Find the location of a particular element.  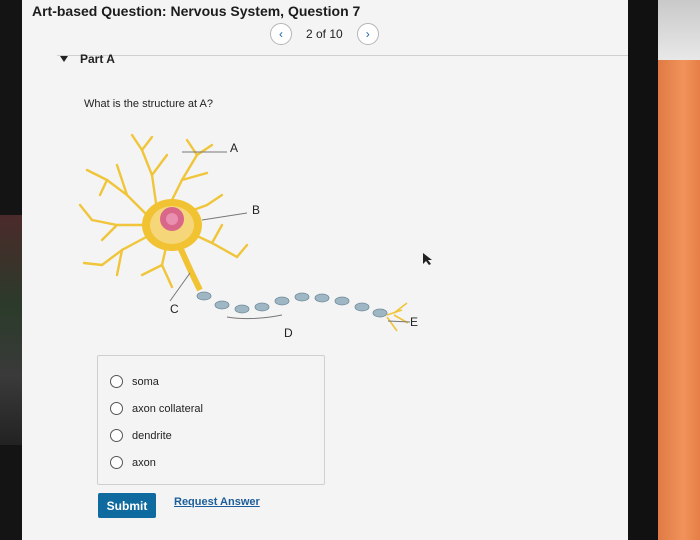

label-line-b is located at coordinates (224, 216).